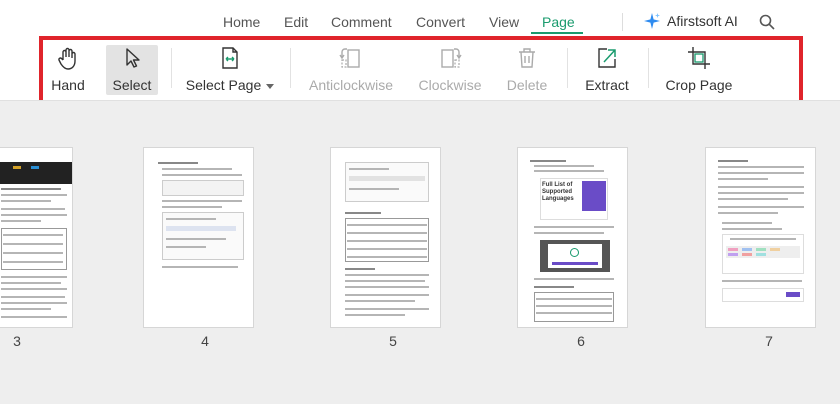 Image resolution: width=840 pixels, height=404 pixels. Describe the element at coordinates (393, 341) in the screenshot. I see `page-number-5: 5` at that location.